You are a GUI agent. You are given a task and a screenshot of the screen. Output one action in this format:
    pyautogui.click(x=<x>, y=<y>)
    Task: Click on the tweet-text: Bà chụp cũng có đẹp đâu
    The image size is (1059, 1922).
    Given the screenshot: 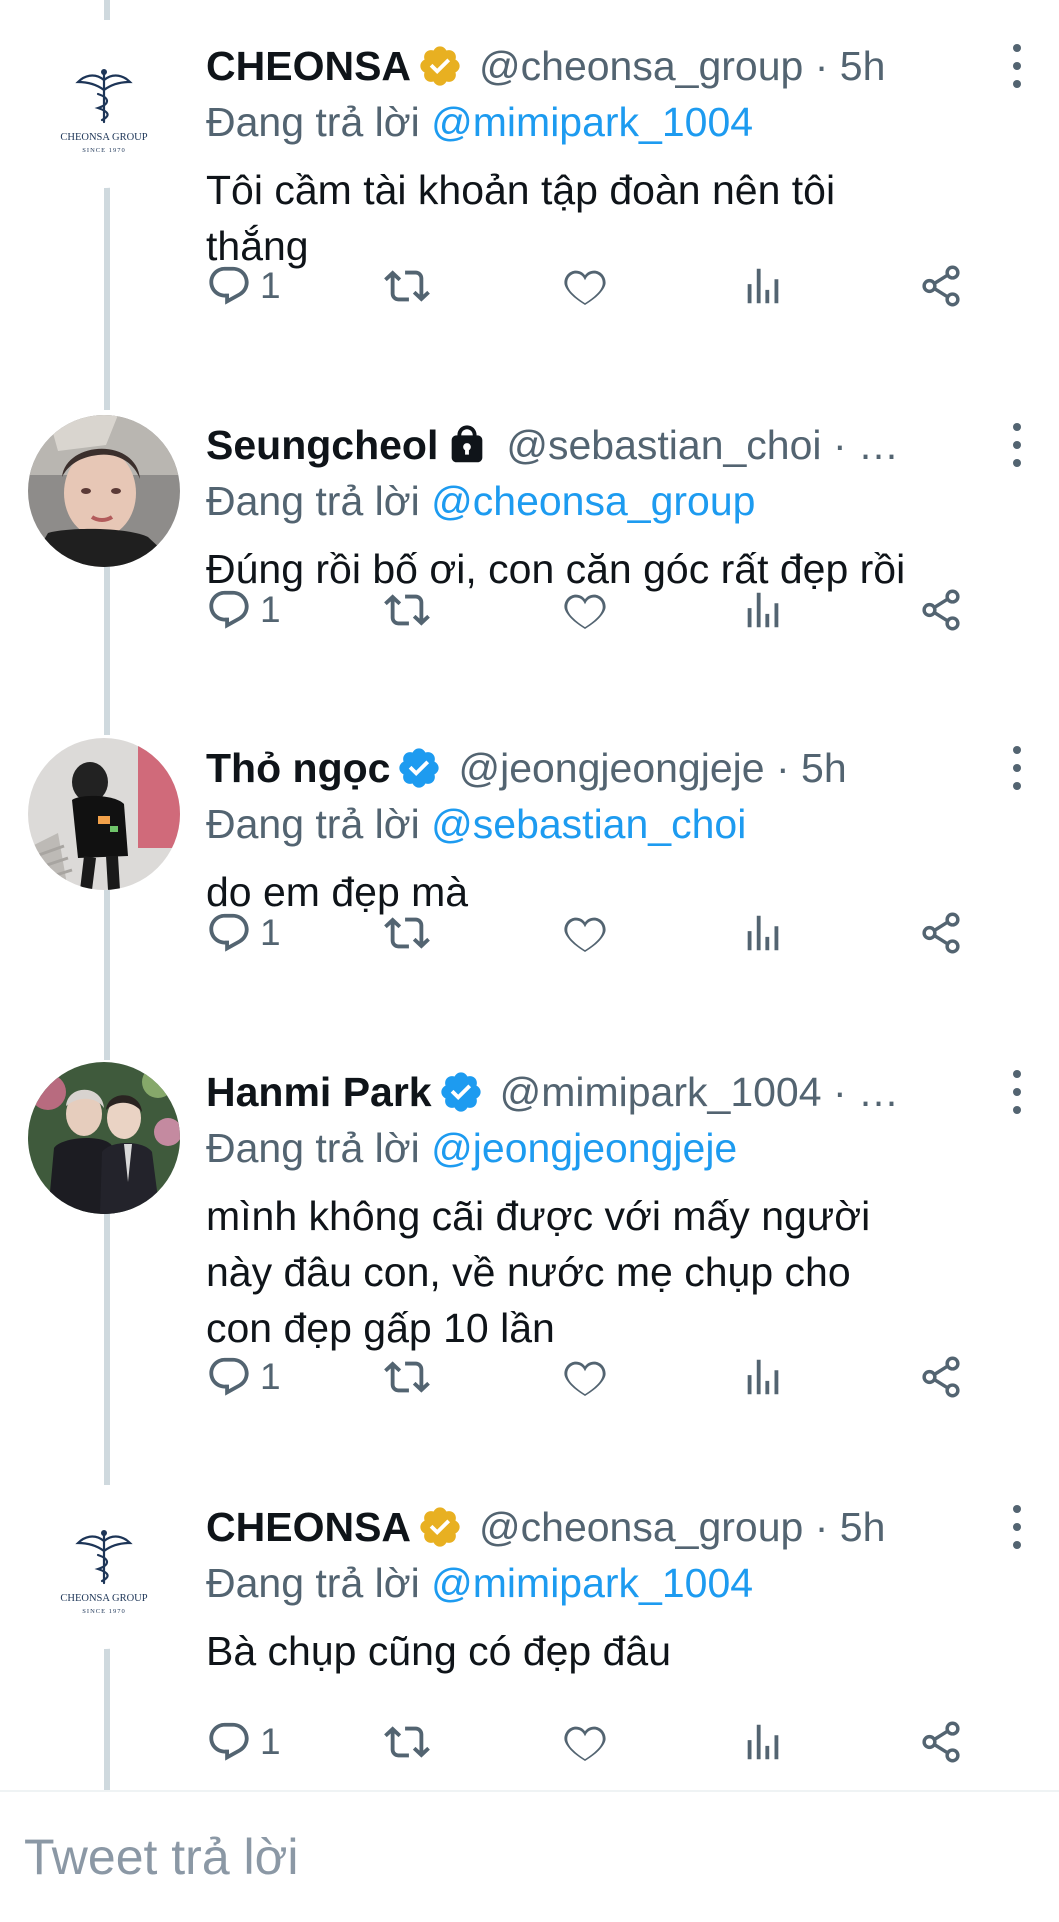 What is the action you would take?
    pyautogui.click(x=439, y=1651)
    